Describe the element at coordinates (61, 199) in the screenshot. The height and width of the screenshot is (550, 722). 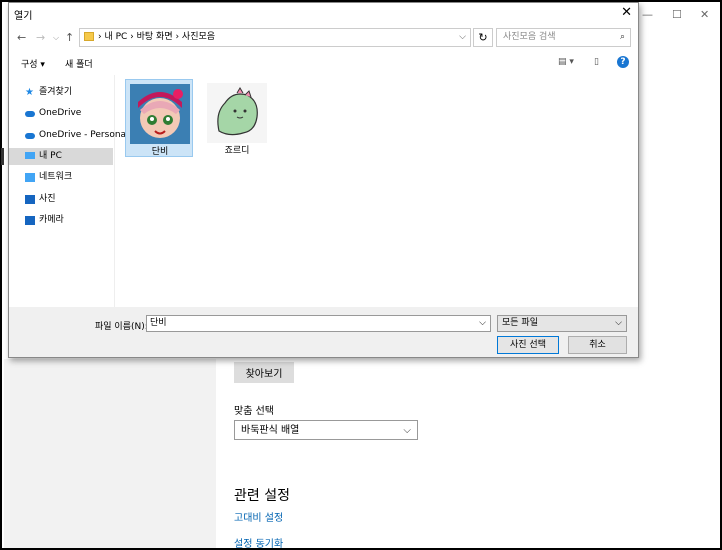
I see `sidebar-item-pictures: 사진` at that location.